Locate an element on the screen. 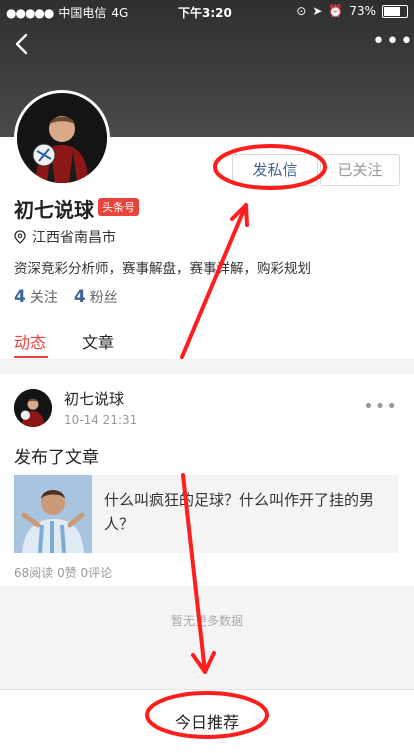 The width and height of the screenshot is (414, 753). followed-button: 已关注 is located at coordinates (360, 170).